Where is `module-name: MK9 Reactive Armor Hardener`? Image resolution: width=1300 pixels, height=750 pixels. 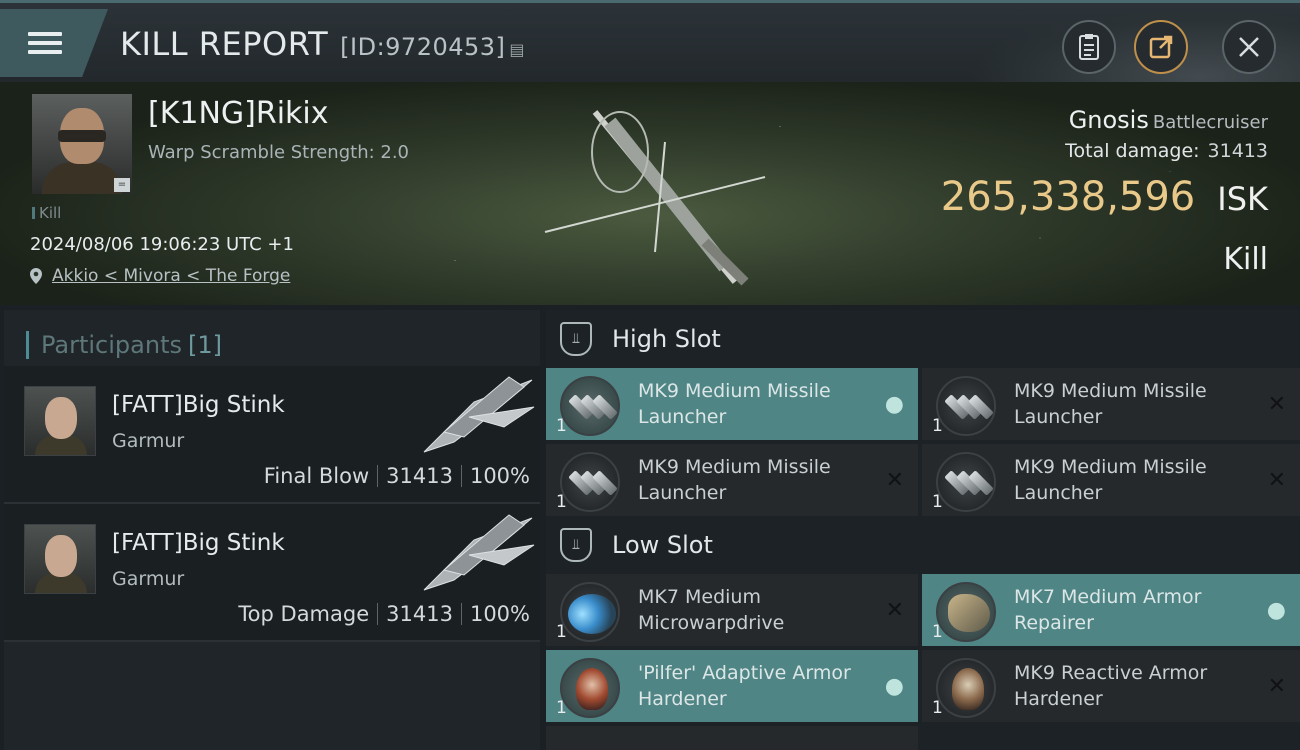
module-name: MK9 Reactive Armor Hardener is located at coordinates (1111, 686).